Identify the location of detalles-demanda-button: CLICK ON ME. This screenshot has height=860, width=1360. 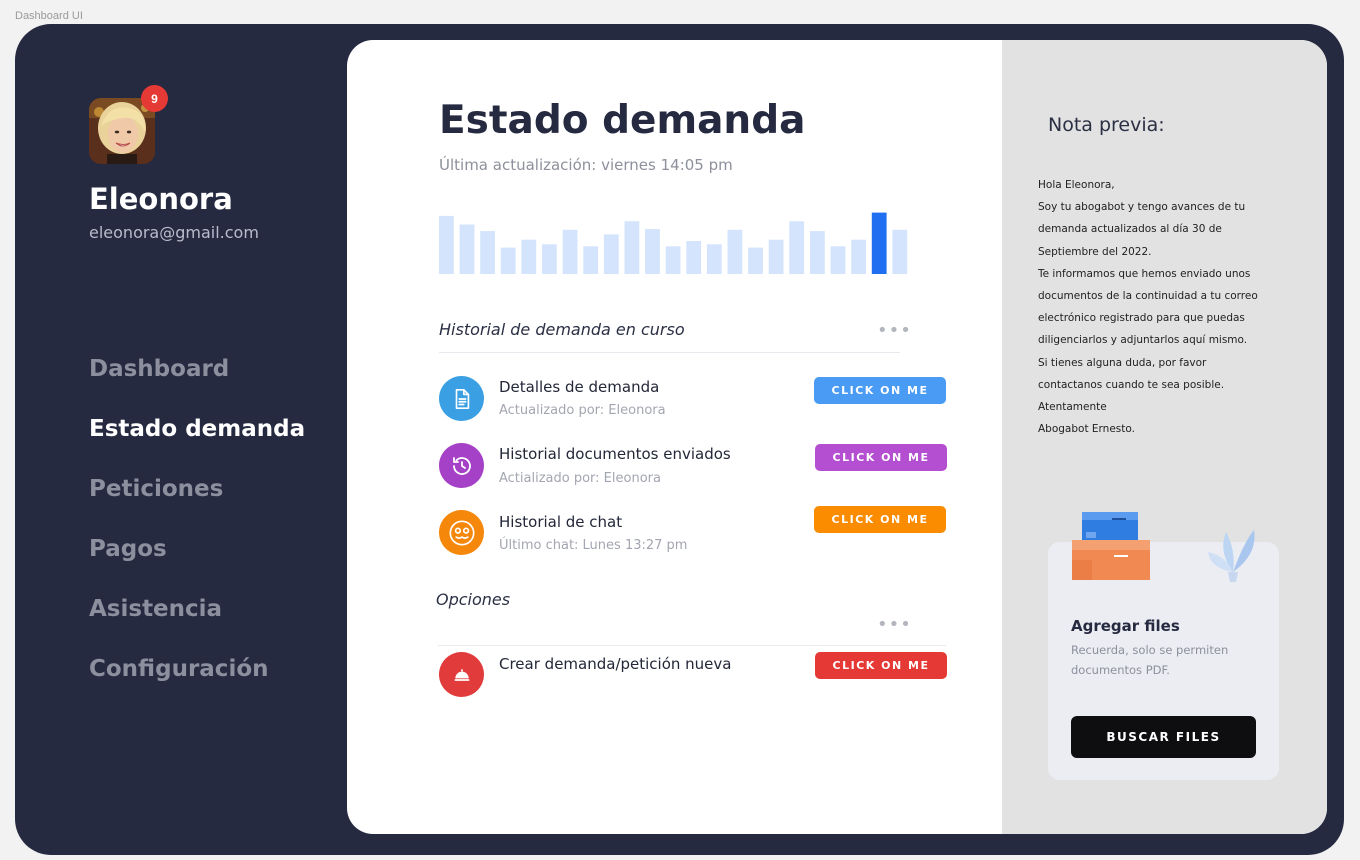
(880, 390).